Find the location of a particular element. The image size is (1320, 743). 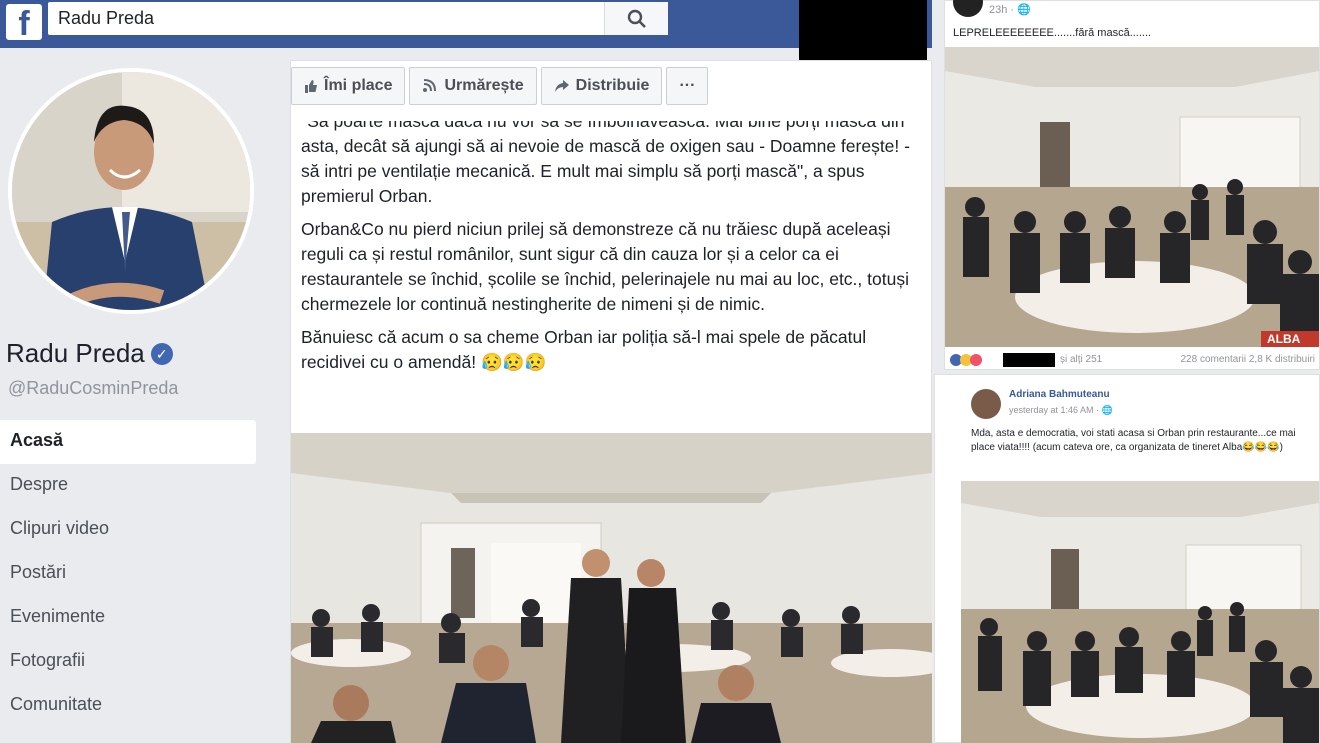

page-handle: @RaduCosminPreda is located at coordinates (93, 388).